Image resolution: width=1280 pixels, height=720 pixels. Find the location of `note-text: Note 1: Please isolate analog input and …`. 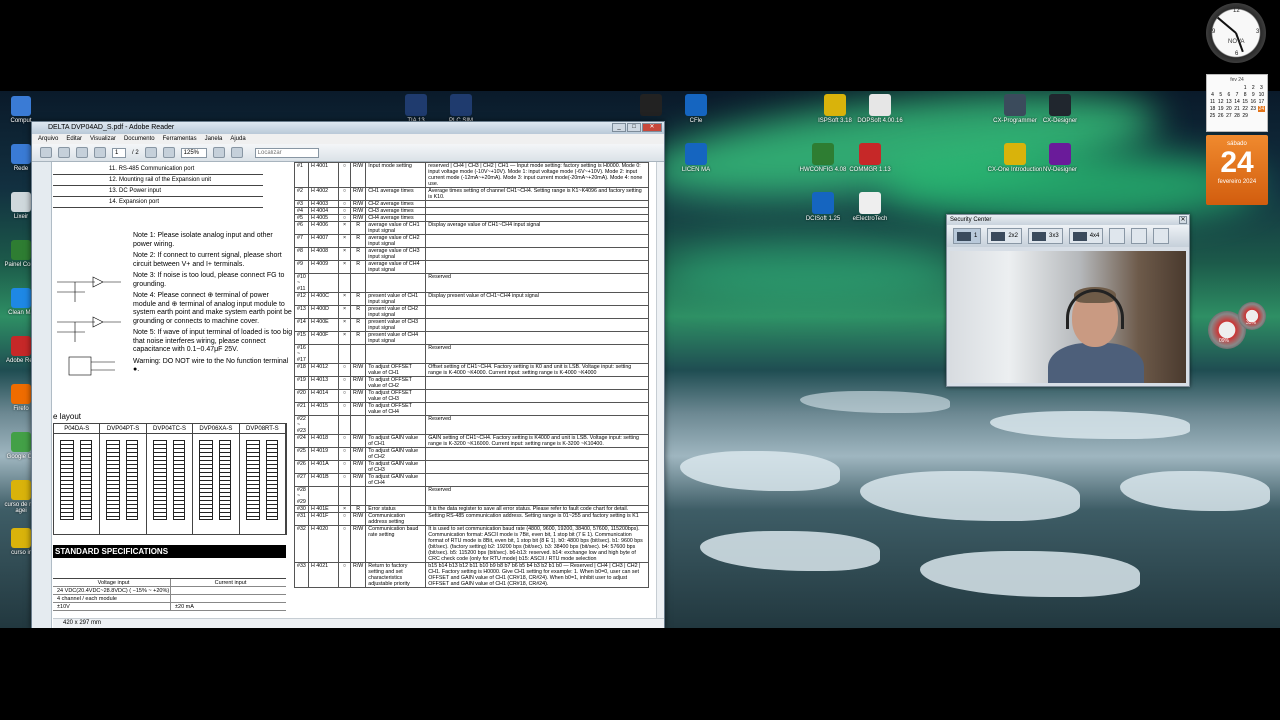

note-text: Note 1: Please isolate analog input and … is located at coordinates (203, 240).